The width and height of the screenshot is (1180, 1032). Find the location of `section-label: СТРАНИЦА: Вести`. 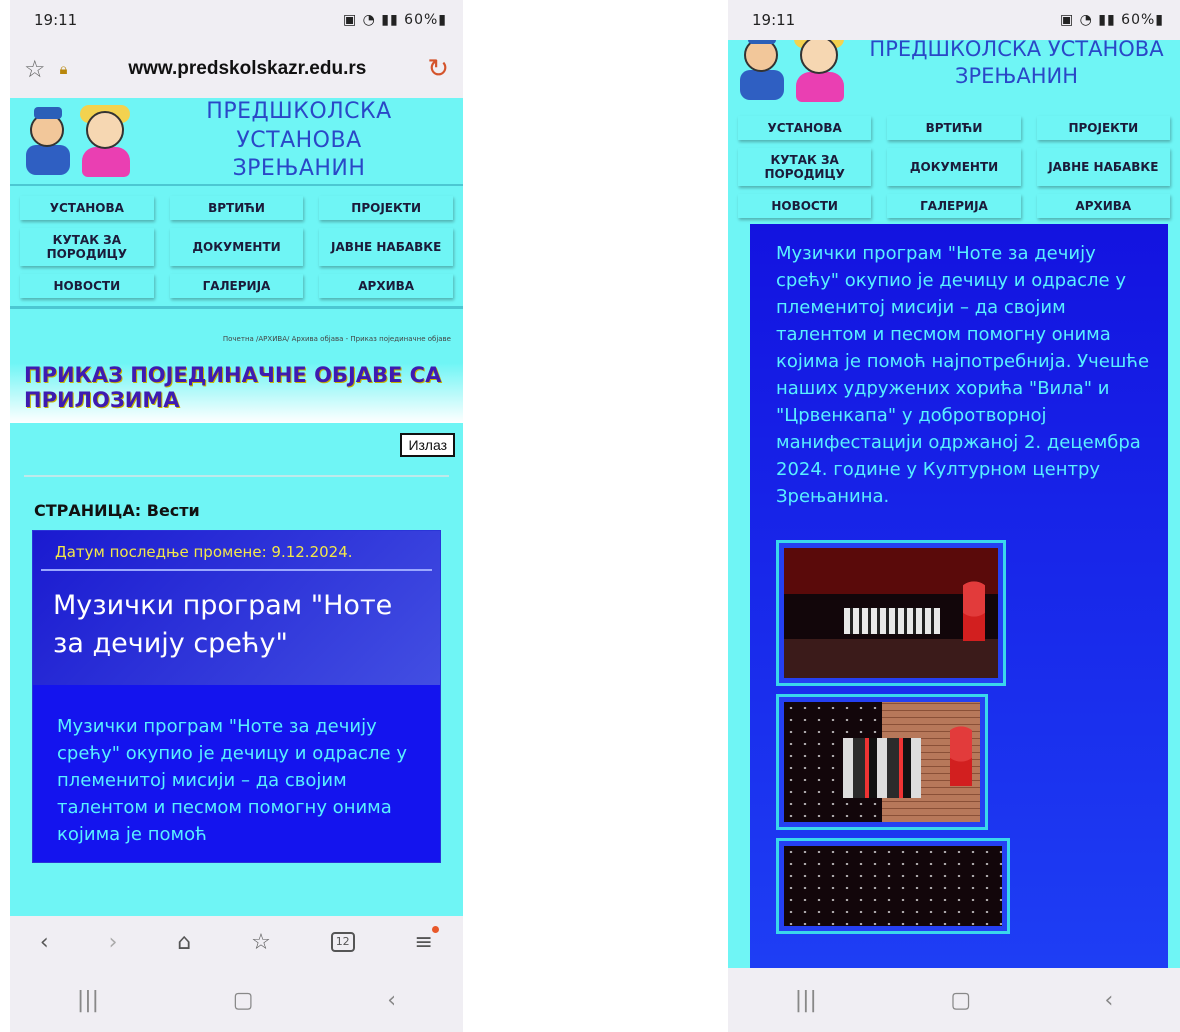

section-label: СТРАНИЦА: Вести is located at coordinates (117, 511).